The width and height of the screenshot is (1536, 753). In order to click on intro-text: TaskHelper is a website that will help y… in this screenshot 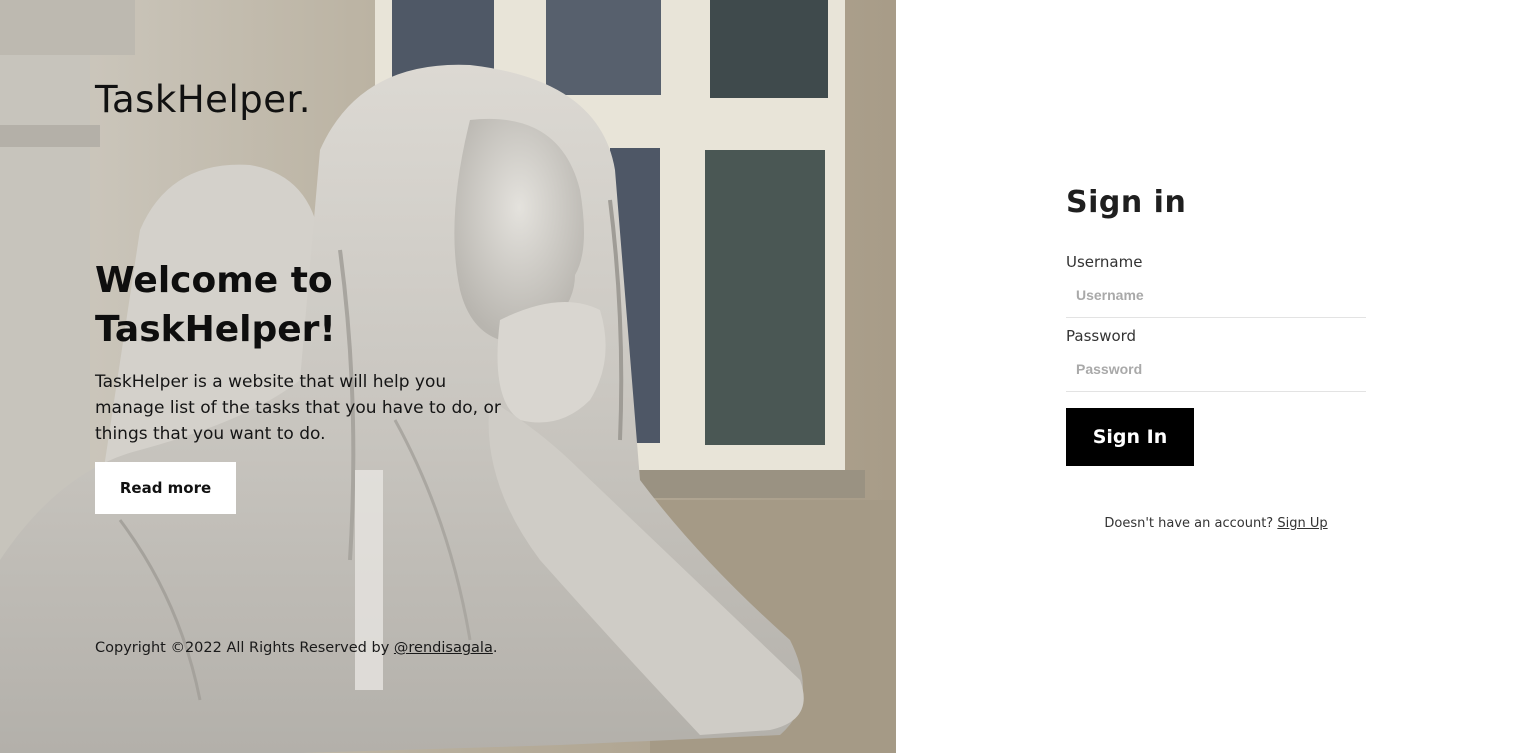, I will do `click(298, 408)`.